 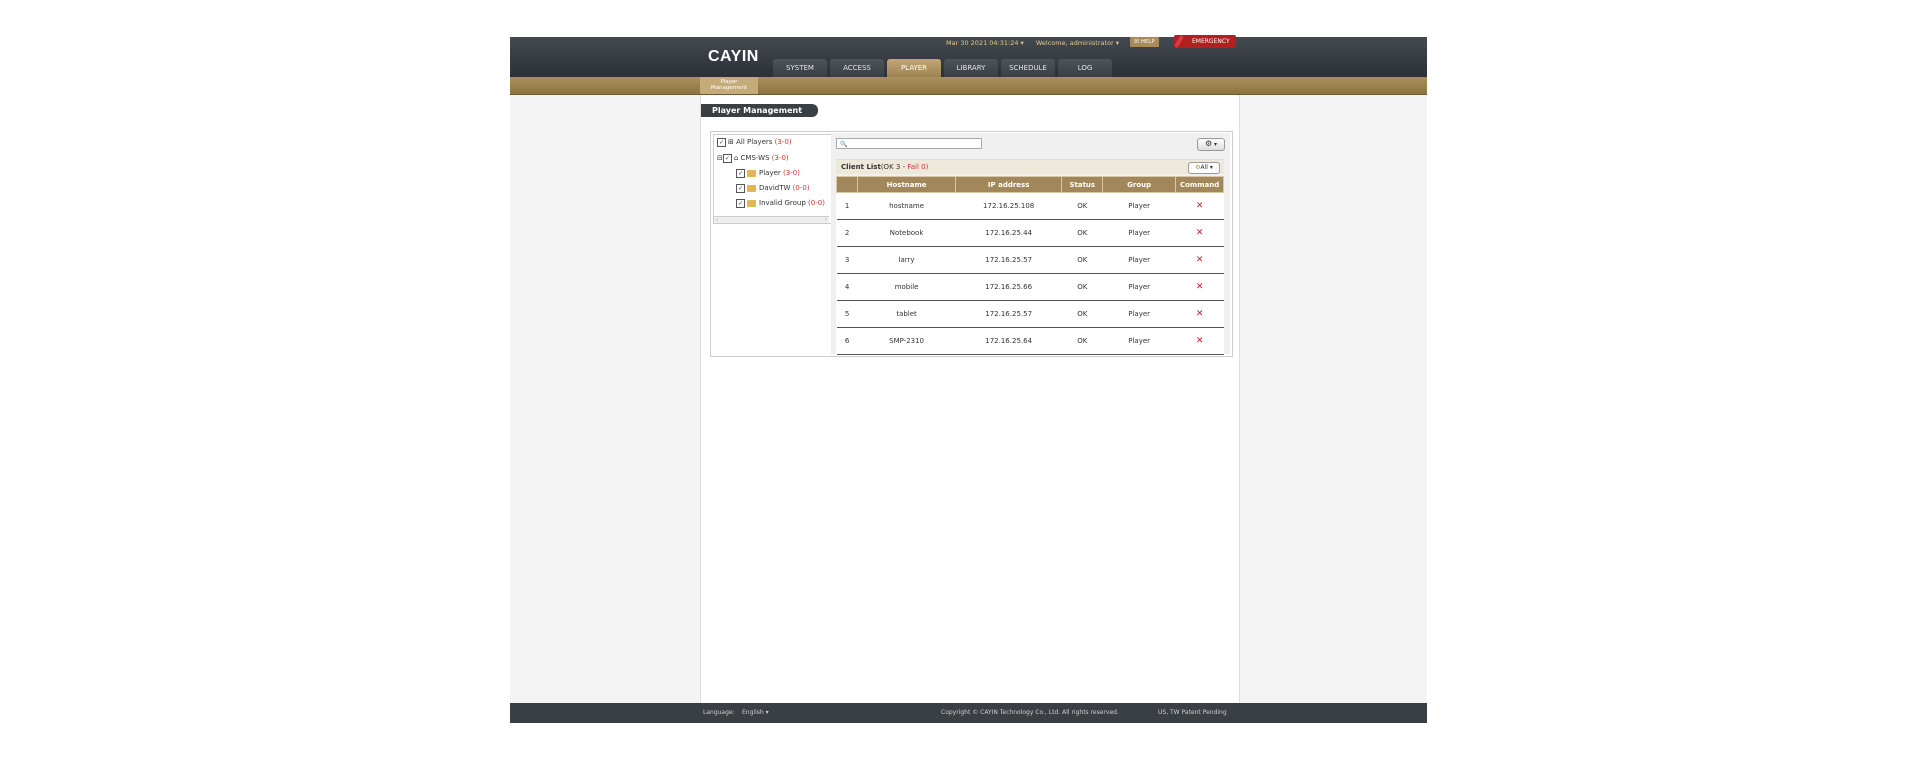 I want to click on row-index: 1, so click(x=847, y=206).